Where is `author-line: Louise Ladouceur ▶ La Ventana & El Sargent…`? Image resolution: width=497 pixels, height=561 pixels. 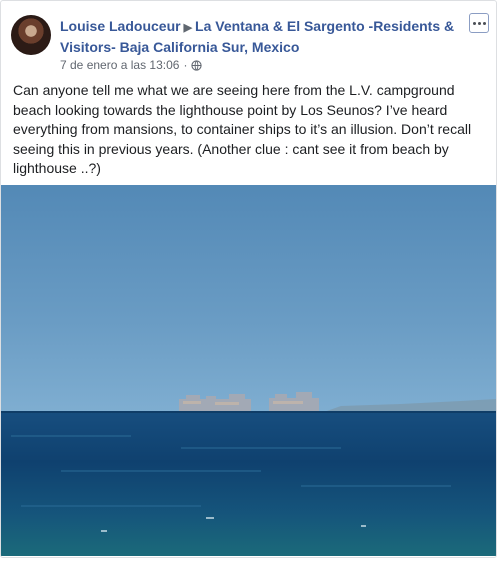 author-line: Louise Ladouceur ▶ La Ventana & El Sargent… is located at coordinates (265, 37).